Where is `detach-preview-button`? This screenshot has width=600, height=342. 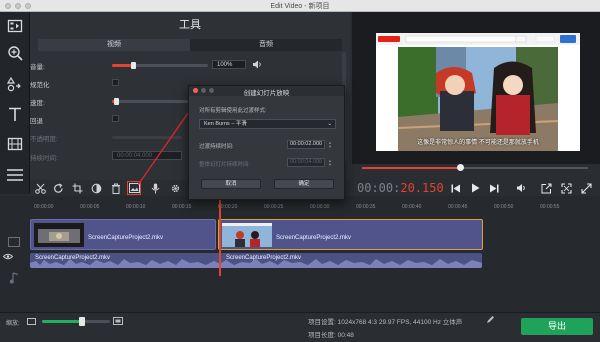
detach-preview-button is located at coordinates (586, 188).